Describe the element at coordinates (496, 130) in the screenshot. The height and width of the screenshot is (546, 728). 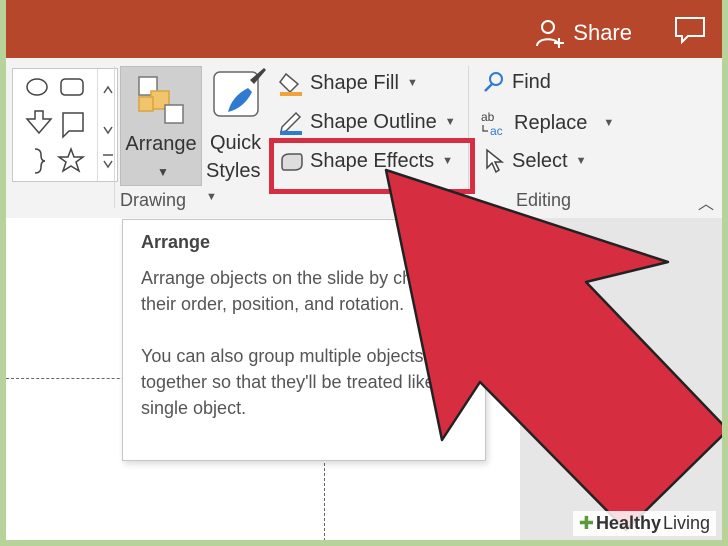
I see `svg-text: ac` at that location.